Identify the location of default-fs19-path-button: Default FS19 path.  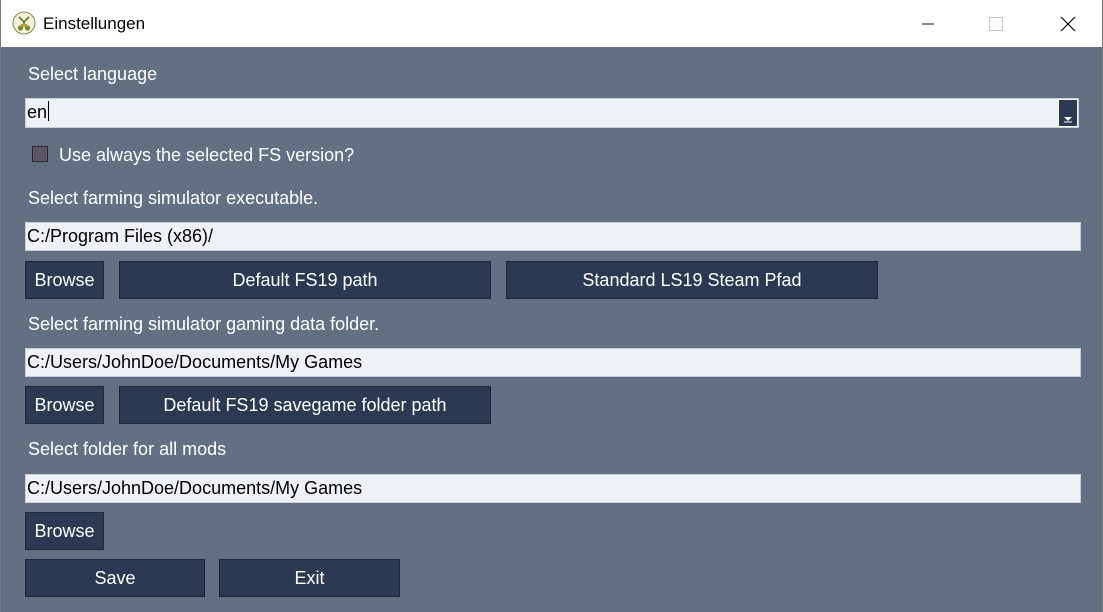
(305, 280).